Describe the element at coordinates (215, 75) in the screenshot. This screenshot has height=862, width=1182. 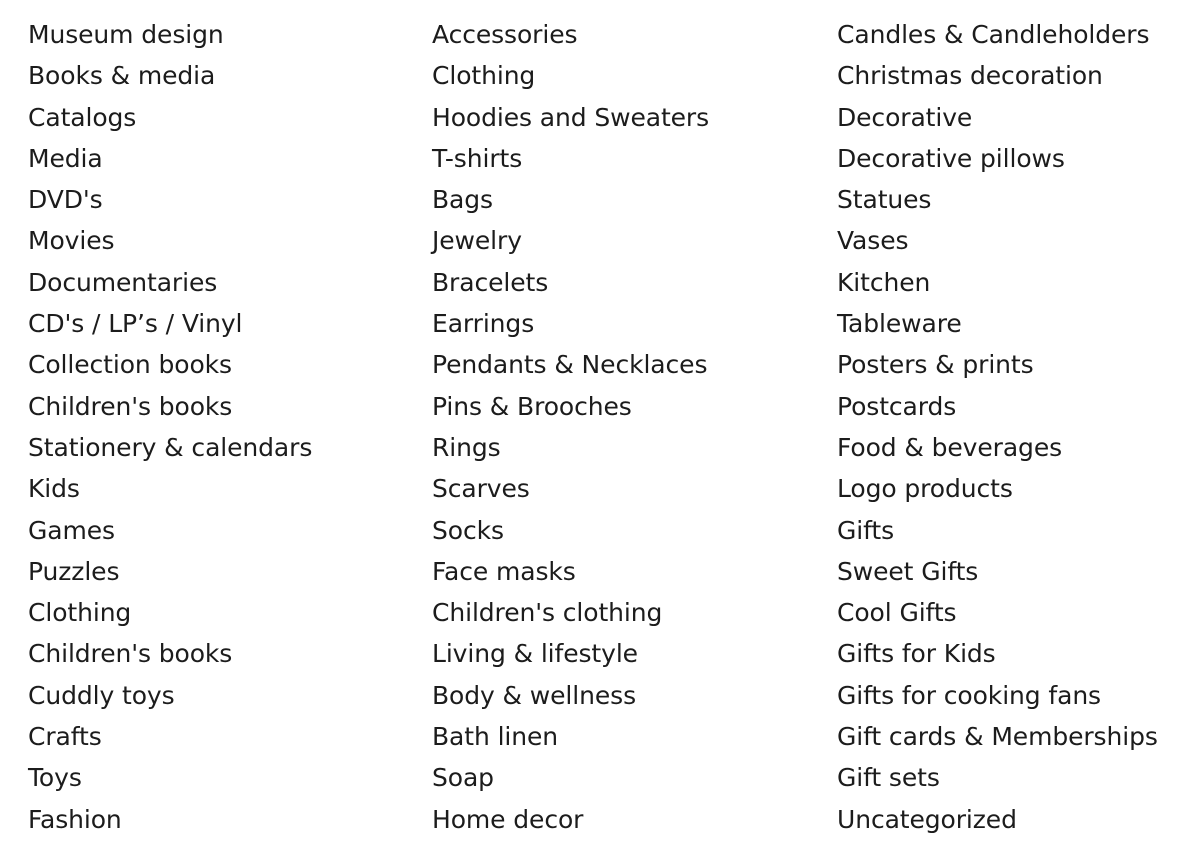
I see `category-item: Books & media` at that location.